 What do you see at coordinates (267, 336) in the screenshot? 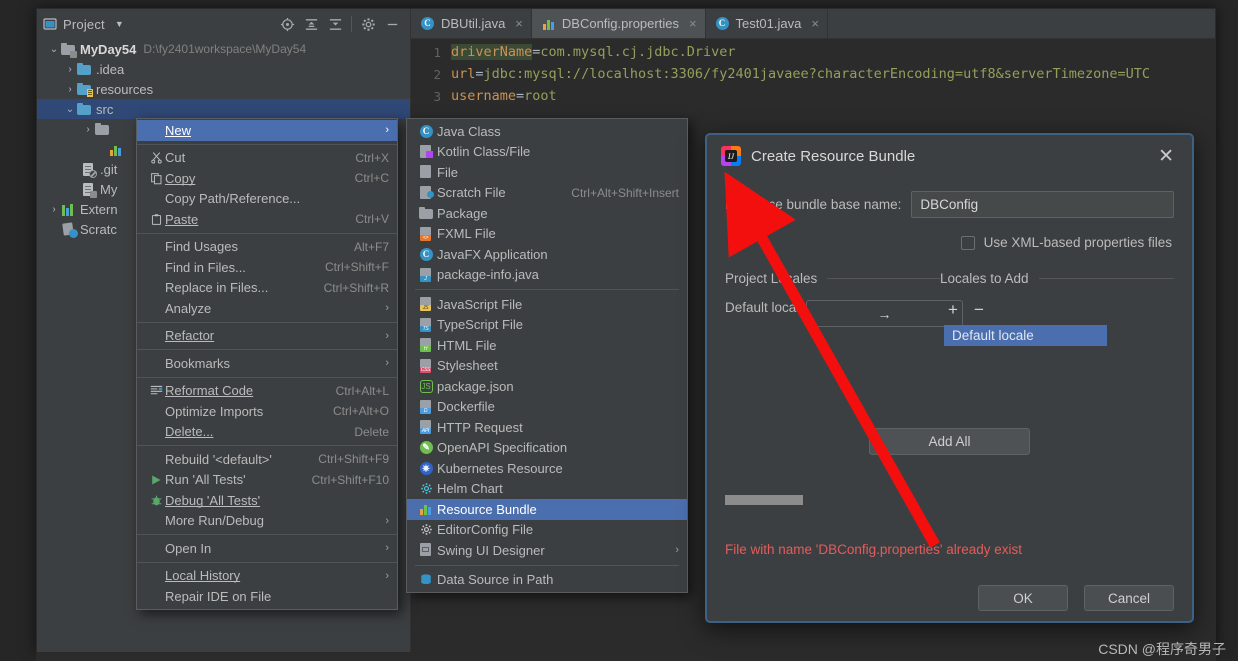
I see `menu-item-refactor: Refactor ›` at bounding box center [267, 336].